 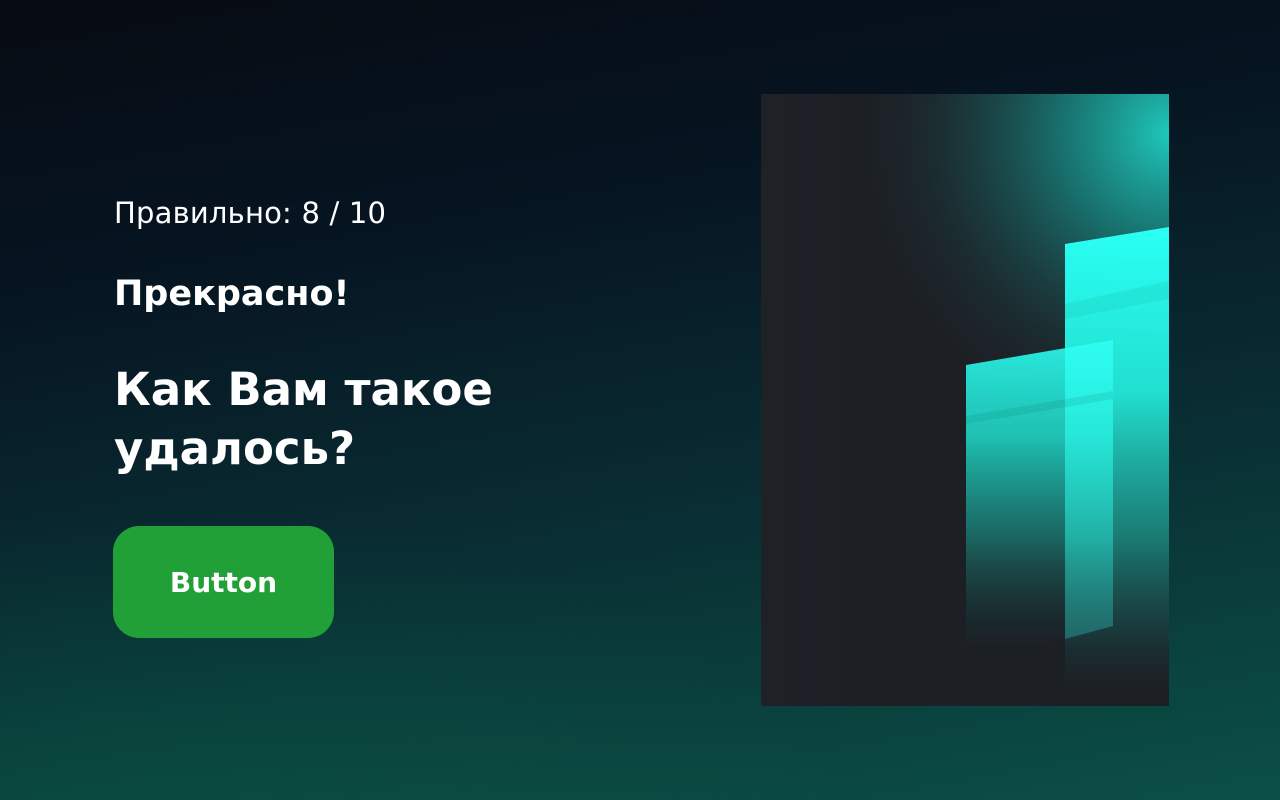 What do you see at coordinates (303, 419) in the screenshot?
I see `question-heading: Как Вам такое удалось?` at bounding box center [303, 419].